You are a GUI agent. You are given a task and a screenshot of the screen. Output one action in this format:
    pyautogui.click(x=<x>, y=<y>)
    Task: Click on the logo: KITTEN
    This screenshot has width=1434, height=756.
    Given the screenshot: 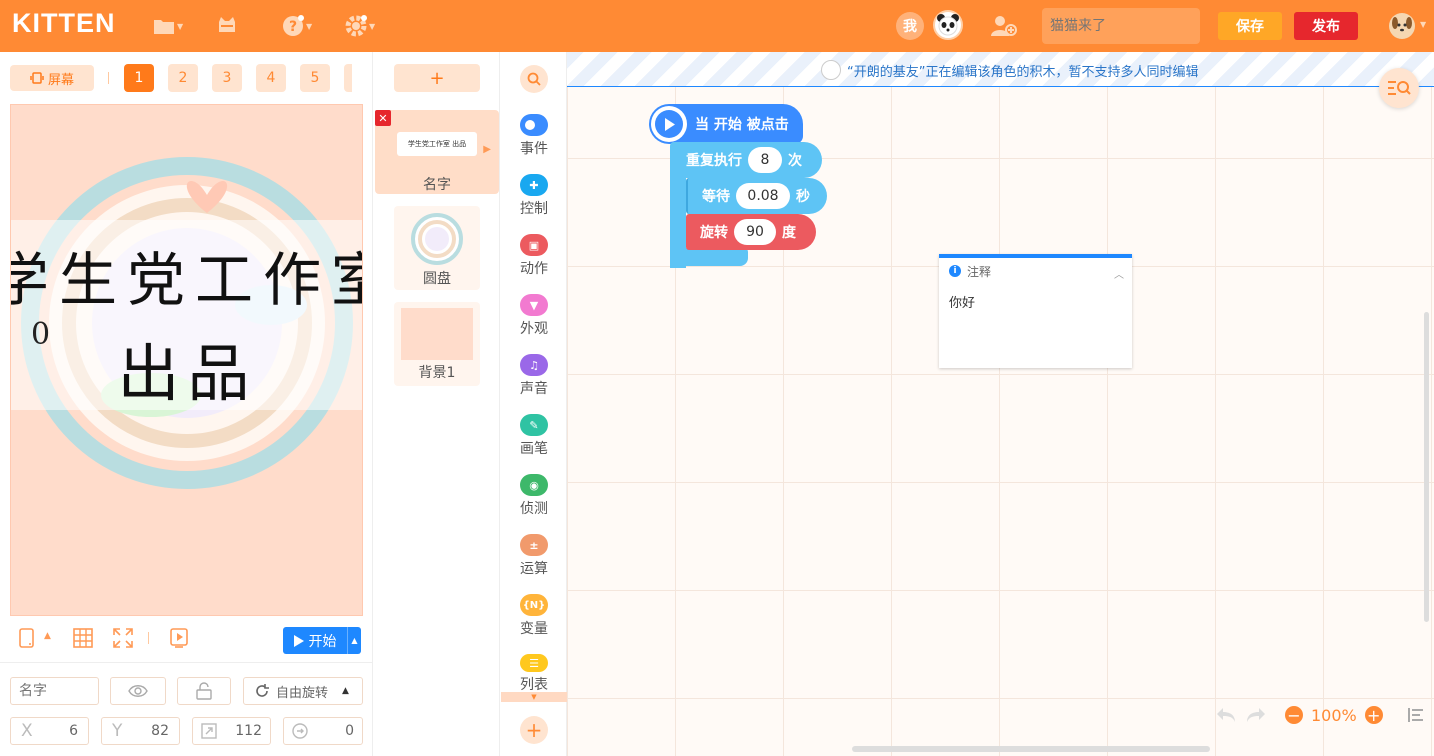 What is the action you would take?
    pyautogui.click(x=64, y=23)
    